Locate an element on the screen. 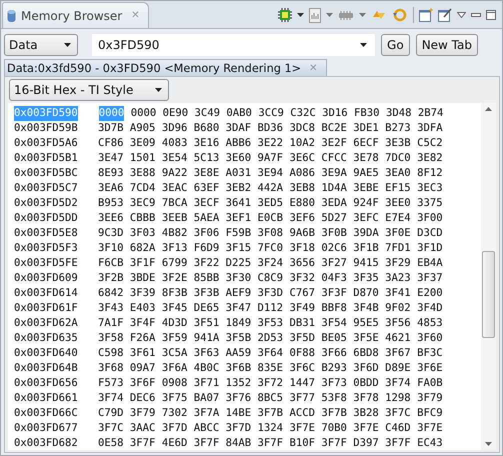  memory-word: 3E82 is located at coordinates (430, 158).